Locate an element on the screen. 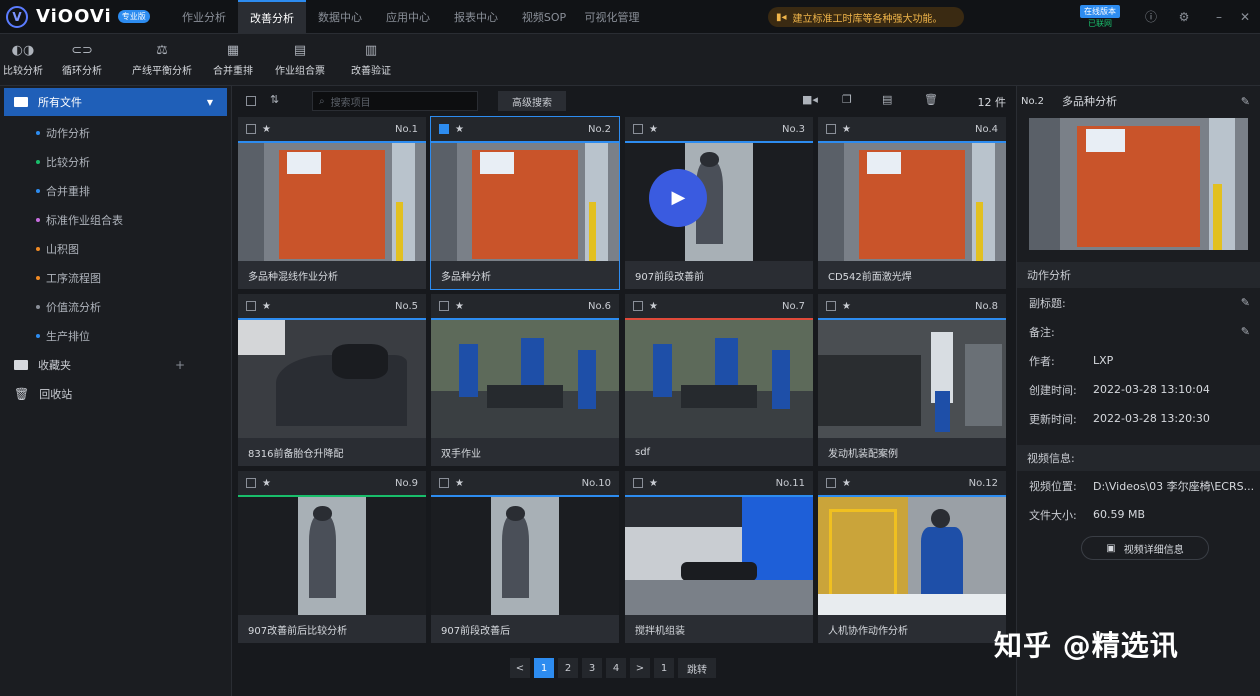  tool-button-3: ▦ 合并重排 is located at coordinates (233, 60).